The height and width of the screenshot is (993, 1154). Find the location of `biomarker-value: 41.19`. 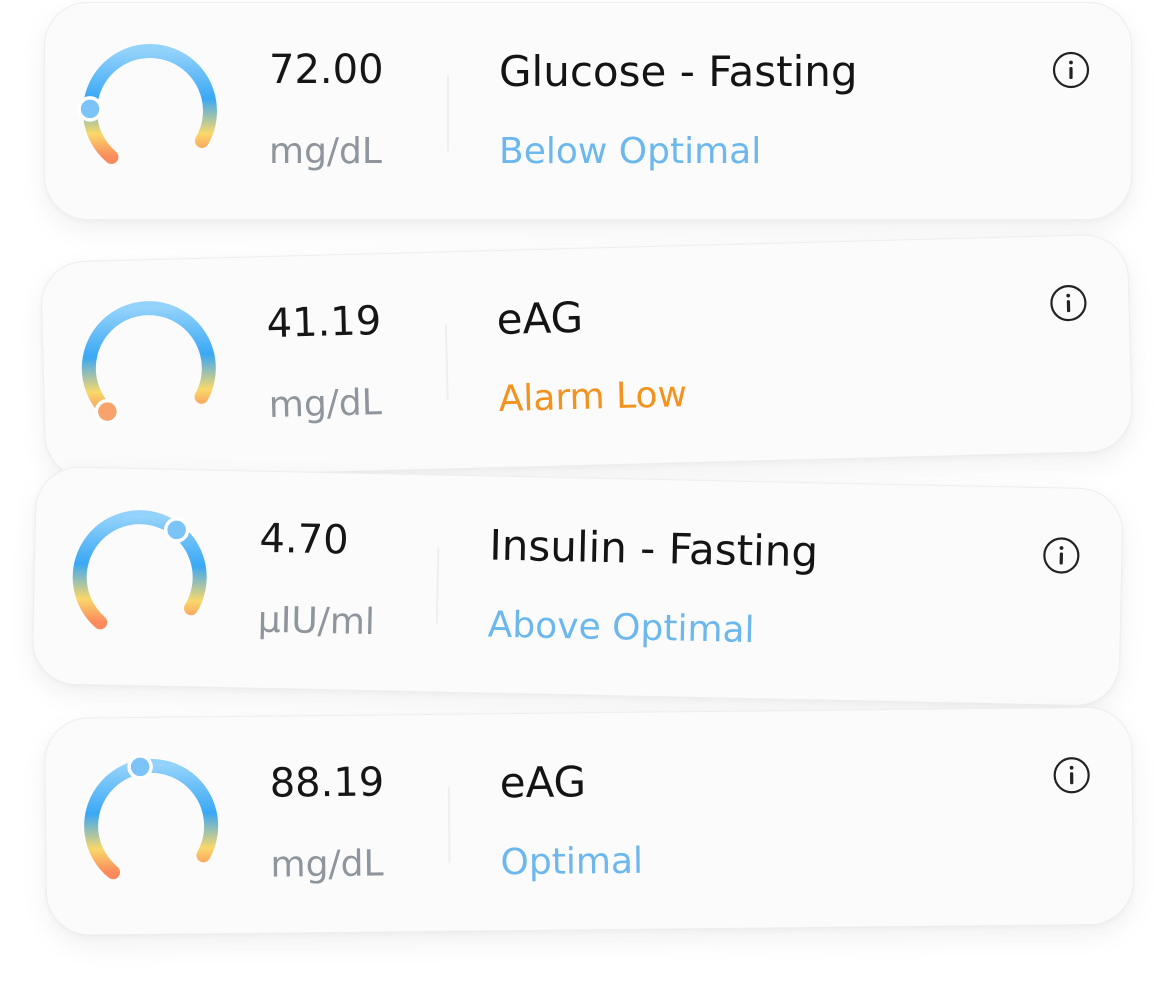

biomarker-value: 41.19 is located at coordinates (324, 323).